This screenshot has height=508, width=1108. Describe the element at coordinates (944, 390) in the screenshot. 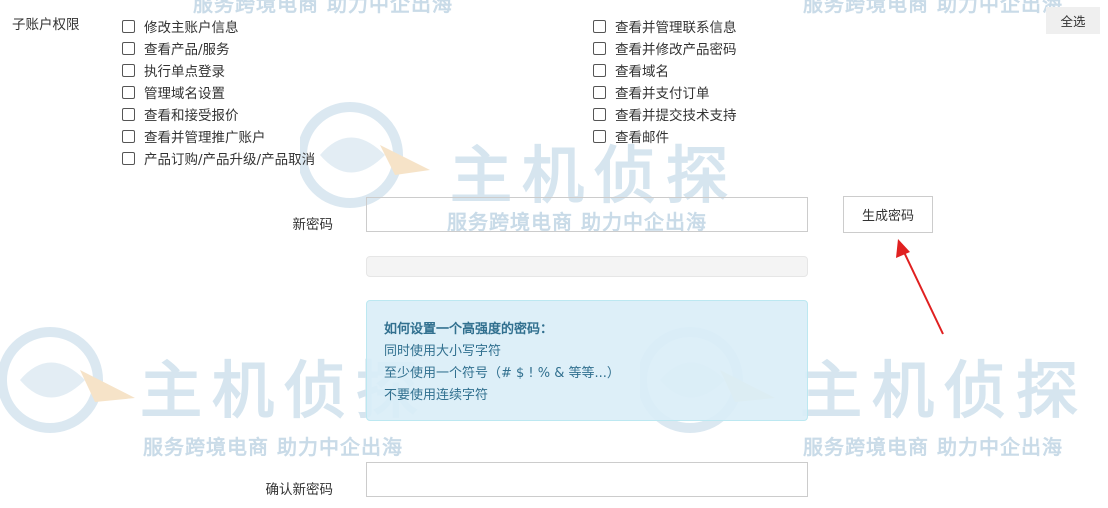

I see `watermark-logo-text: 主机侦探` at that location.